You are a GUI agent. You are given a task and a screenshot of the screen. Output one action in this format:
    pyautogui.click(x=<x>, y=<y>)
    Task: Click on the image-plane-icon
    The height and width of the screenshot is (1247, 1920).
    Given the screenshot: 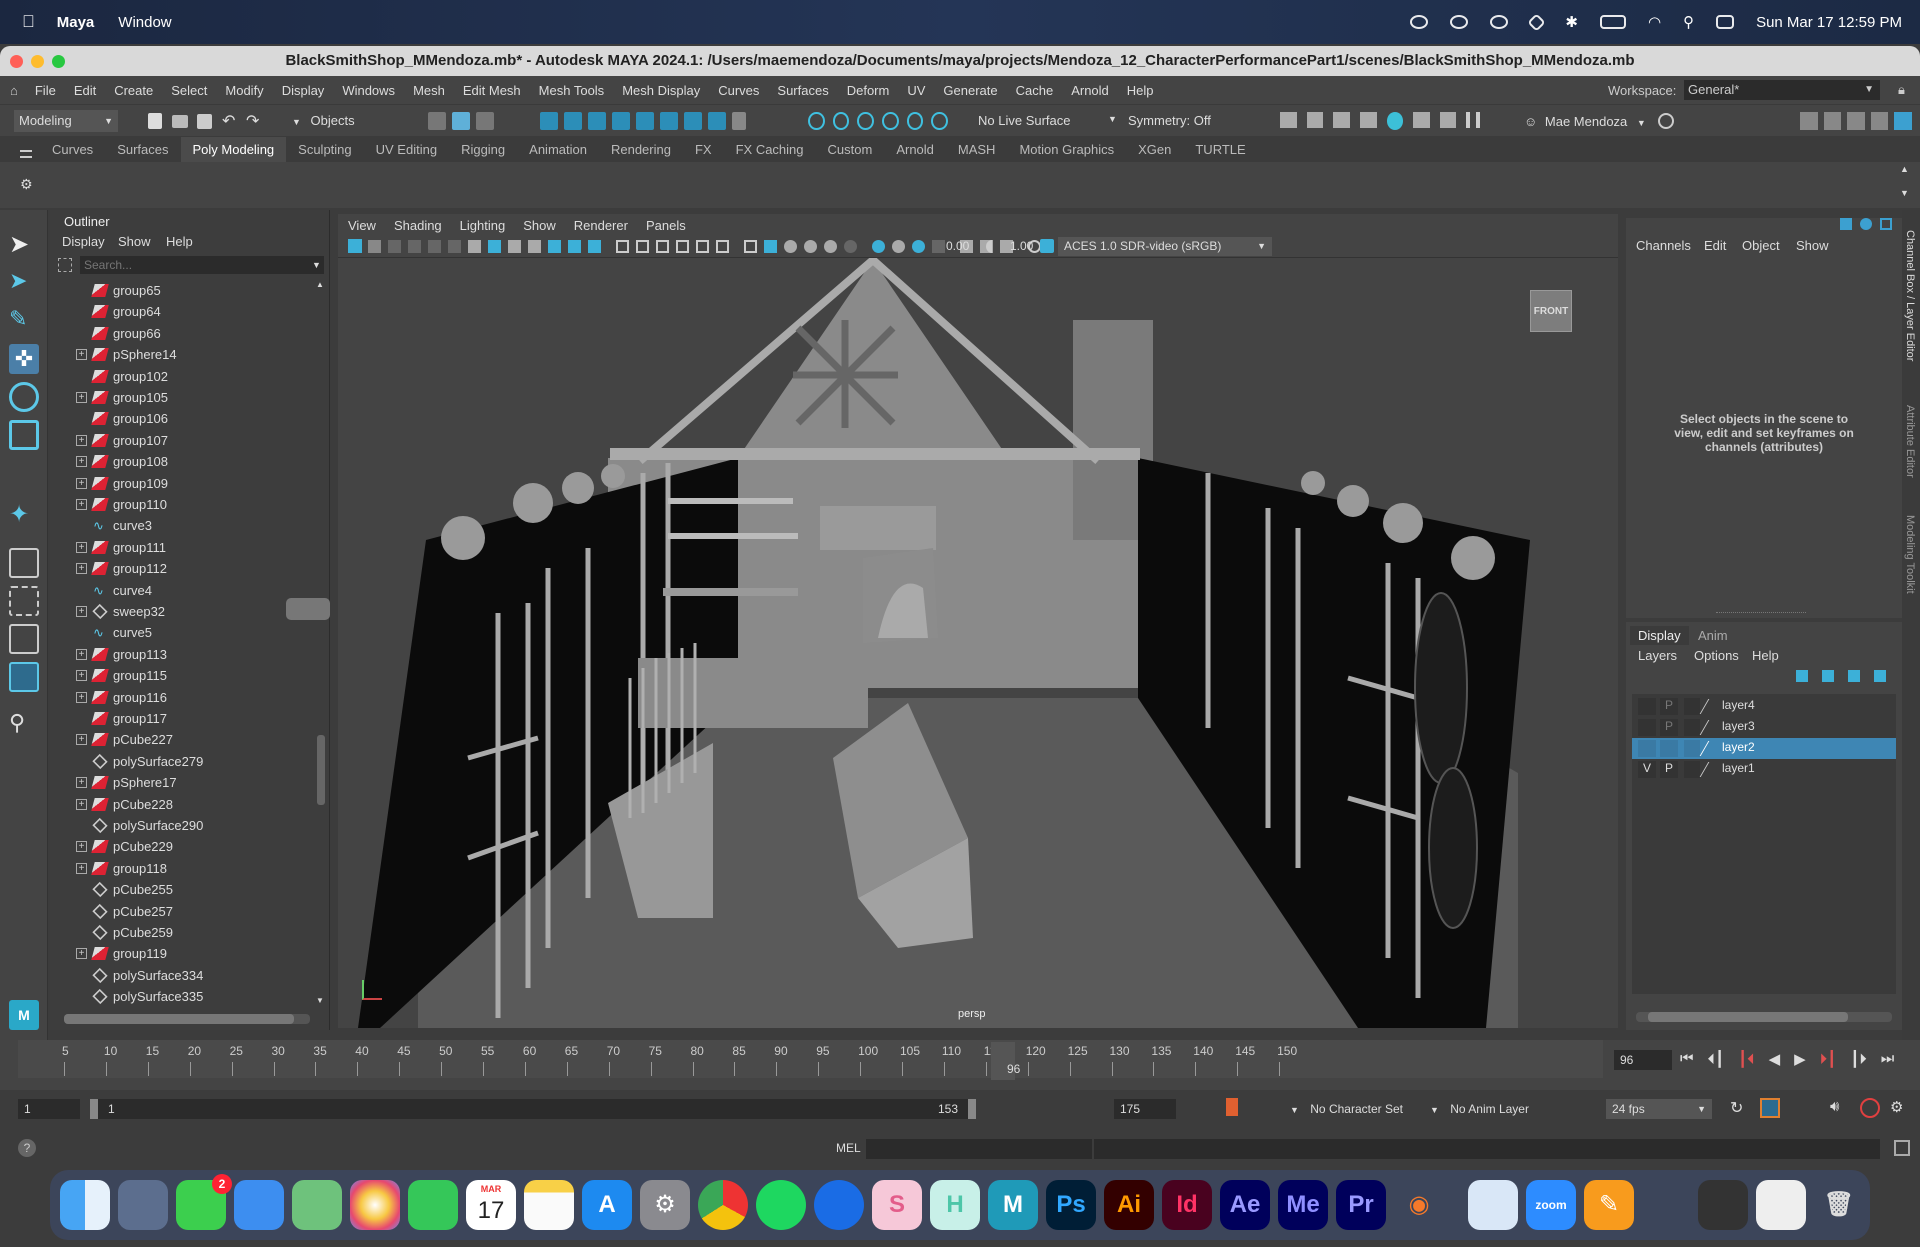 What is the action you would take?
    pyautogui.click(x=414, y=246)
    